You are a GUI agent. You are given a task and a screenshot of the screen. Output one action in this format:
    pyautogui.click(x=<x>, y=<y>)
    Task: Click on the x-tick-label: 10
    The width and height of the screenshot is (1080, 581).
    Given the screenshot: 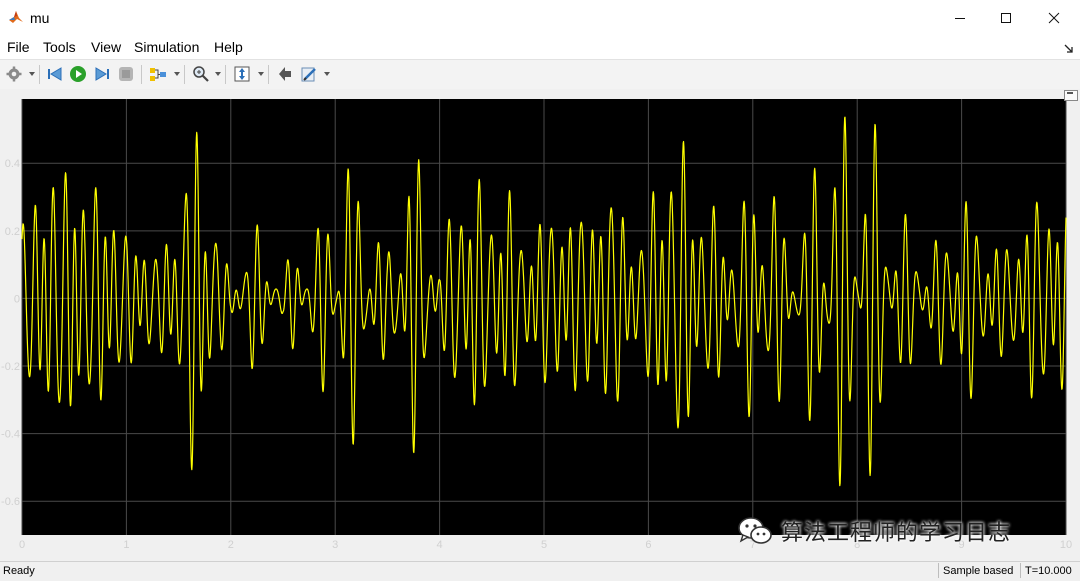 What is the action you would take?
    pyautogui.click(x=1066, y=545)
    